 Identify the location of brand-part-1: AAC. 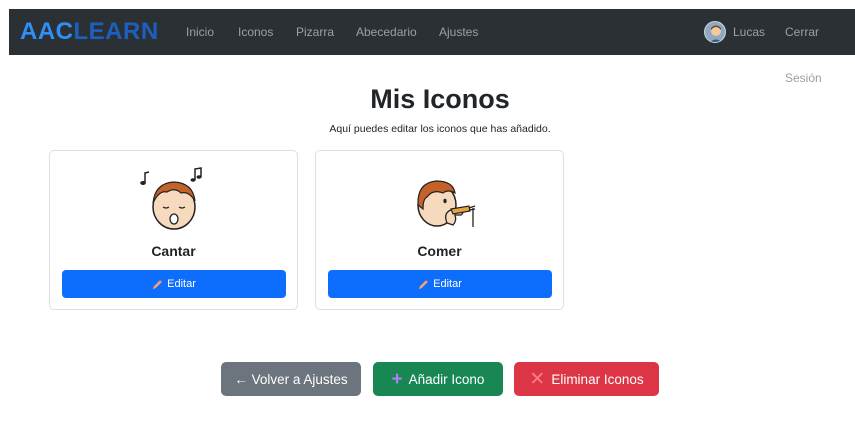
(47, 31).